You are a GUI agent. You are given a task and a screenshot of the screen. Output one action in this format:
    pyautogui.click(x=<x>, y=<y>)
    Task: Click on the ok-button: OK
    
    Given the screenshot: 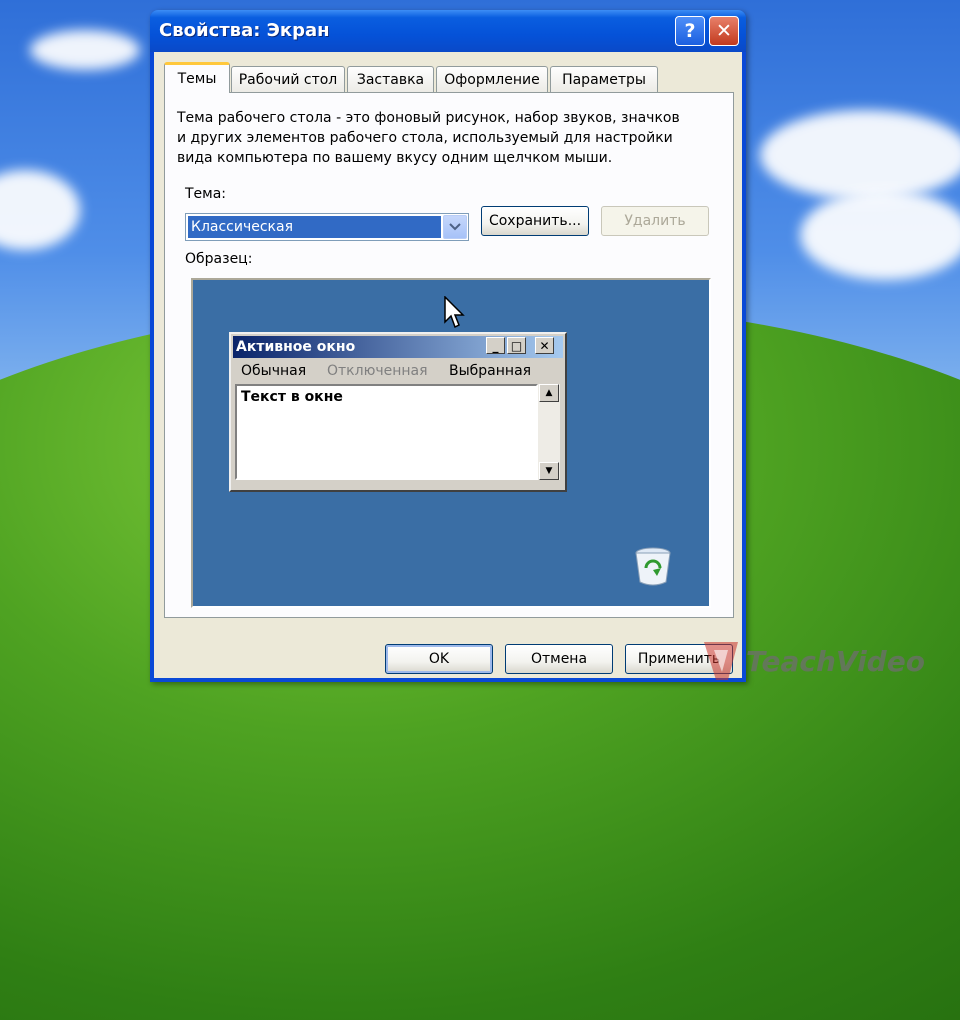 What is the action you would take?
    pyautogui.click(x=439, y=659)
    